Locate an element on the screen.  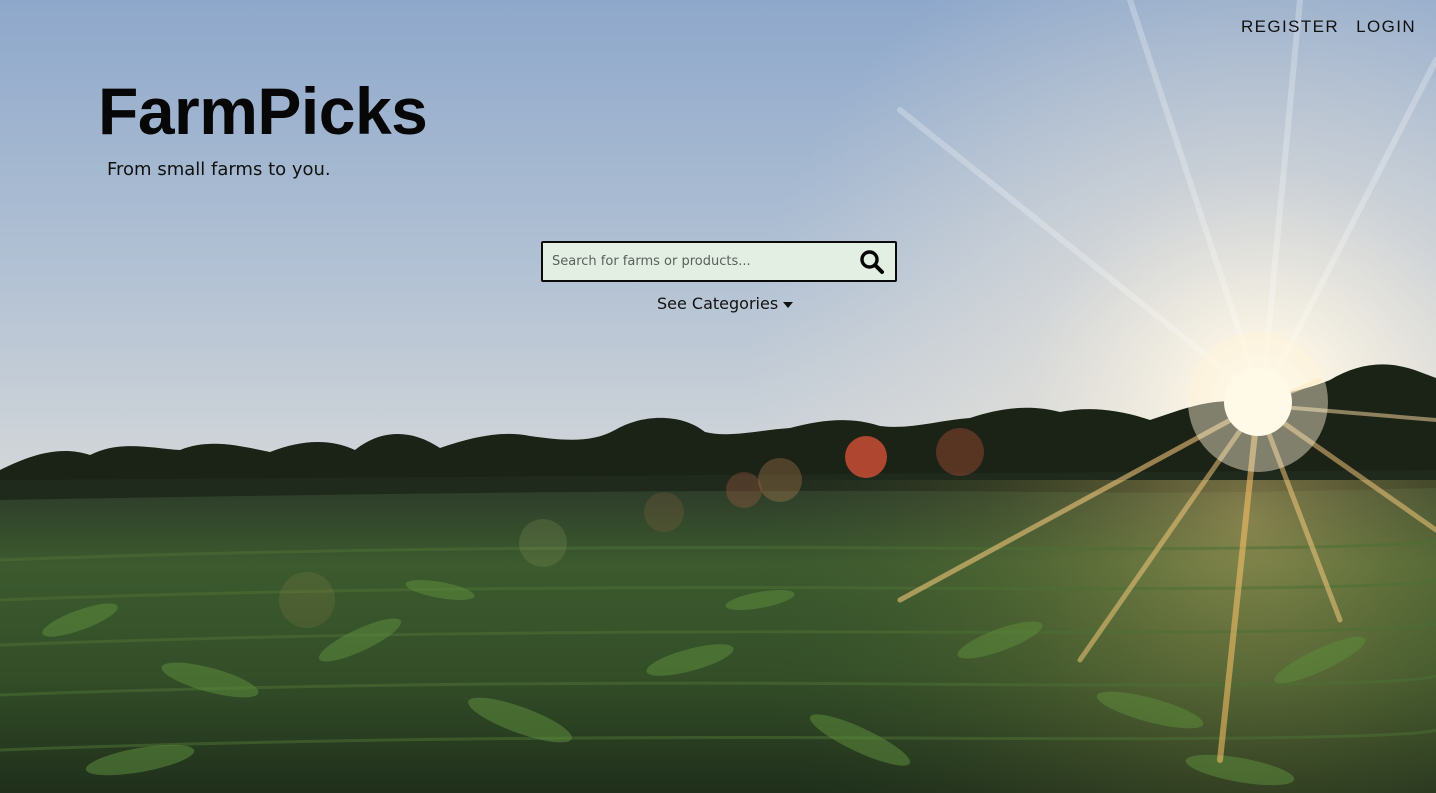
search-icon is located at coordinates (872, 261).